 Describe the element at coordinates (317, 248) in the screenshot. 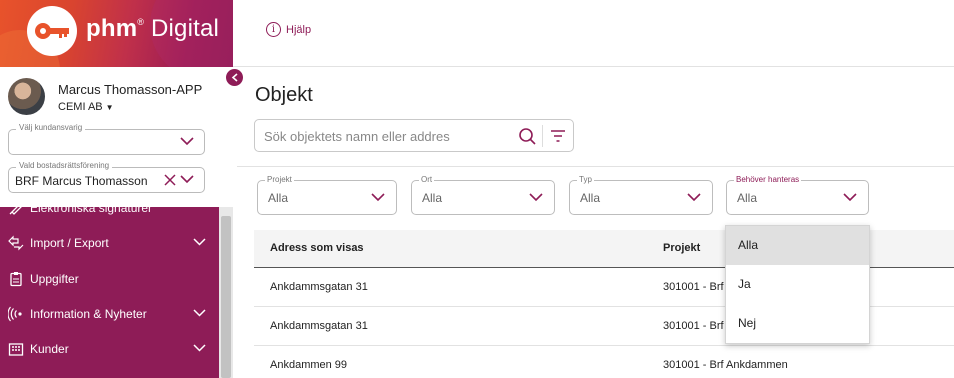

I see `column-header-address: Adress som visas` at that location.